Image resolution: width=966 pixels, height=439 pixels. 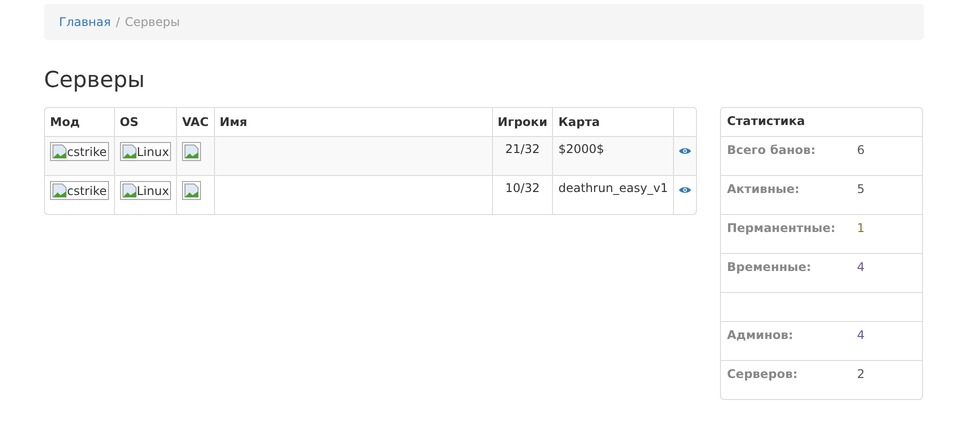 What do you see at coordinates (95, 80) in the screenshot?
I see `page-title: Серверы` at bounding box center [95, 80].